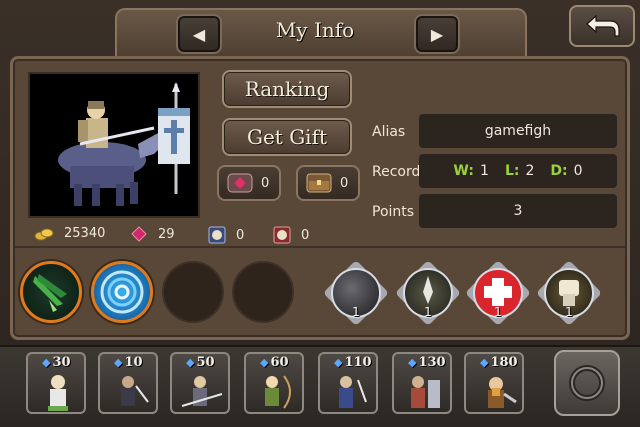  I want to click on points-label: Points, so click(393, 212).